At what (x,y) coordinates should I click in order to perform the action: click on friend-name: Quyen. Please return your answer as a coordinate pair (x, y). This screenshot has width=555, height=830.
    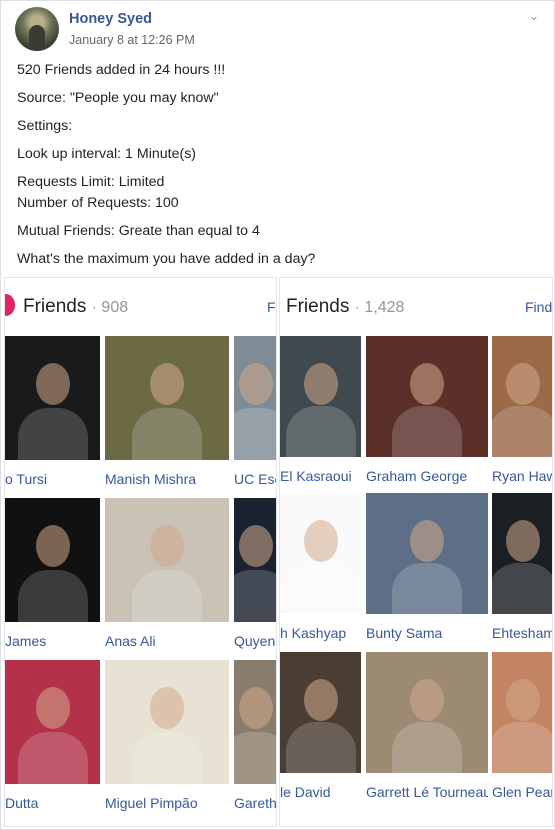
    Looking at the image, I should click on (255, 641).